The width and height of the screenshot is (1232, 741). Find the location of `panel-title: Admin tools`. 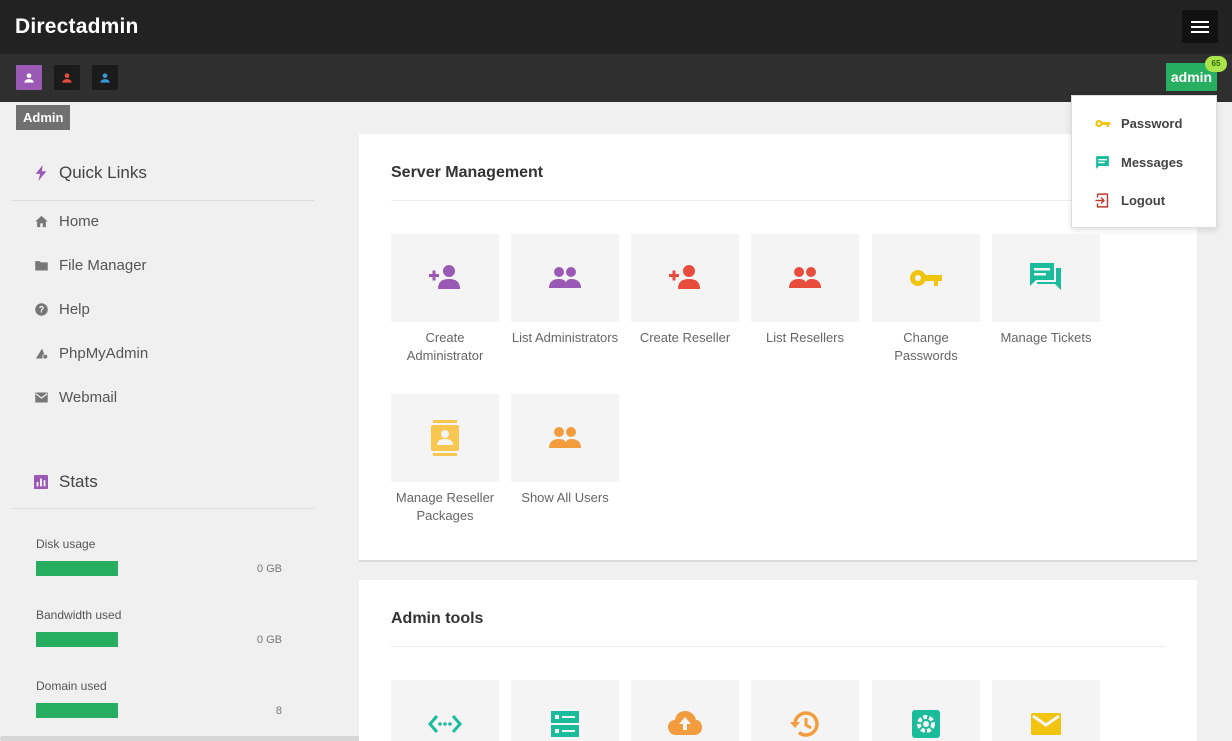

panel-title: Admin tools is located at coordinates (437, 618).